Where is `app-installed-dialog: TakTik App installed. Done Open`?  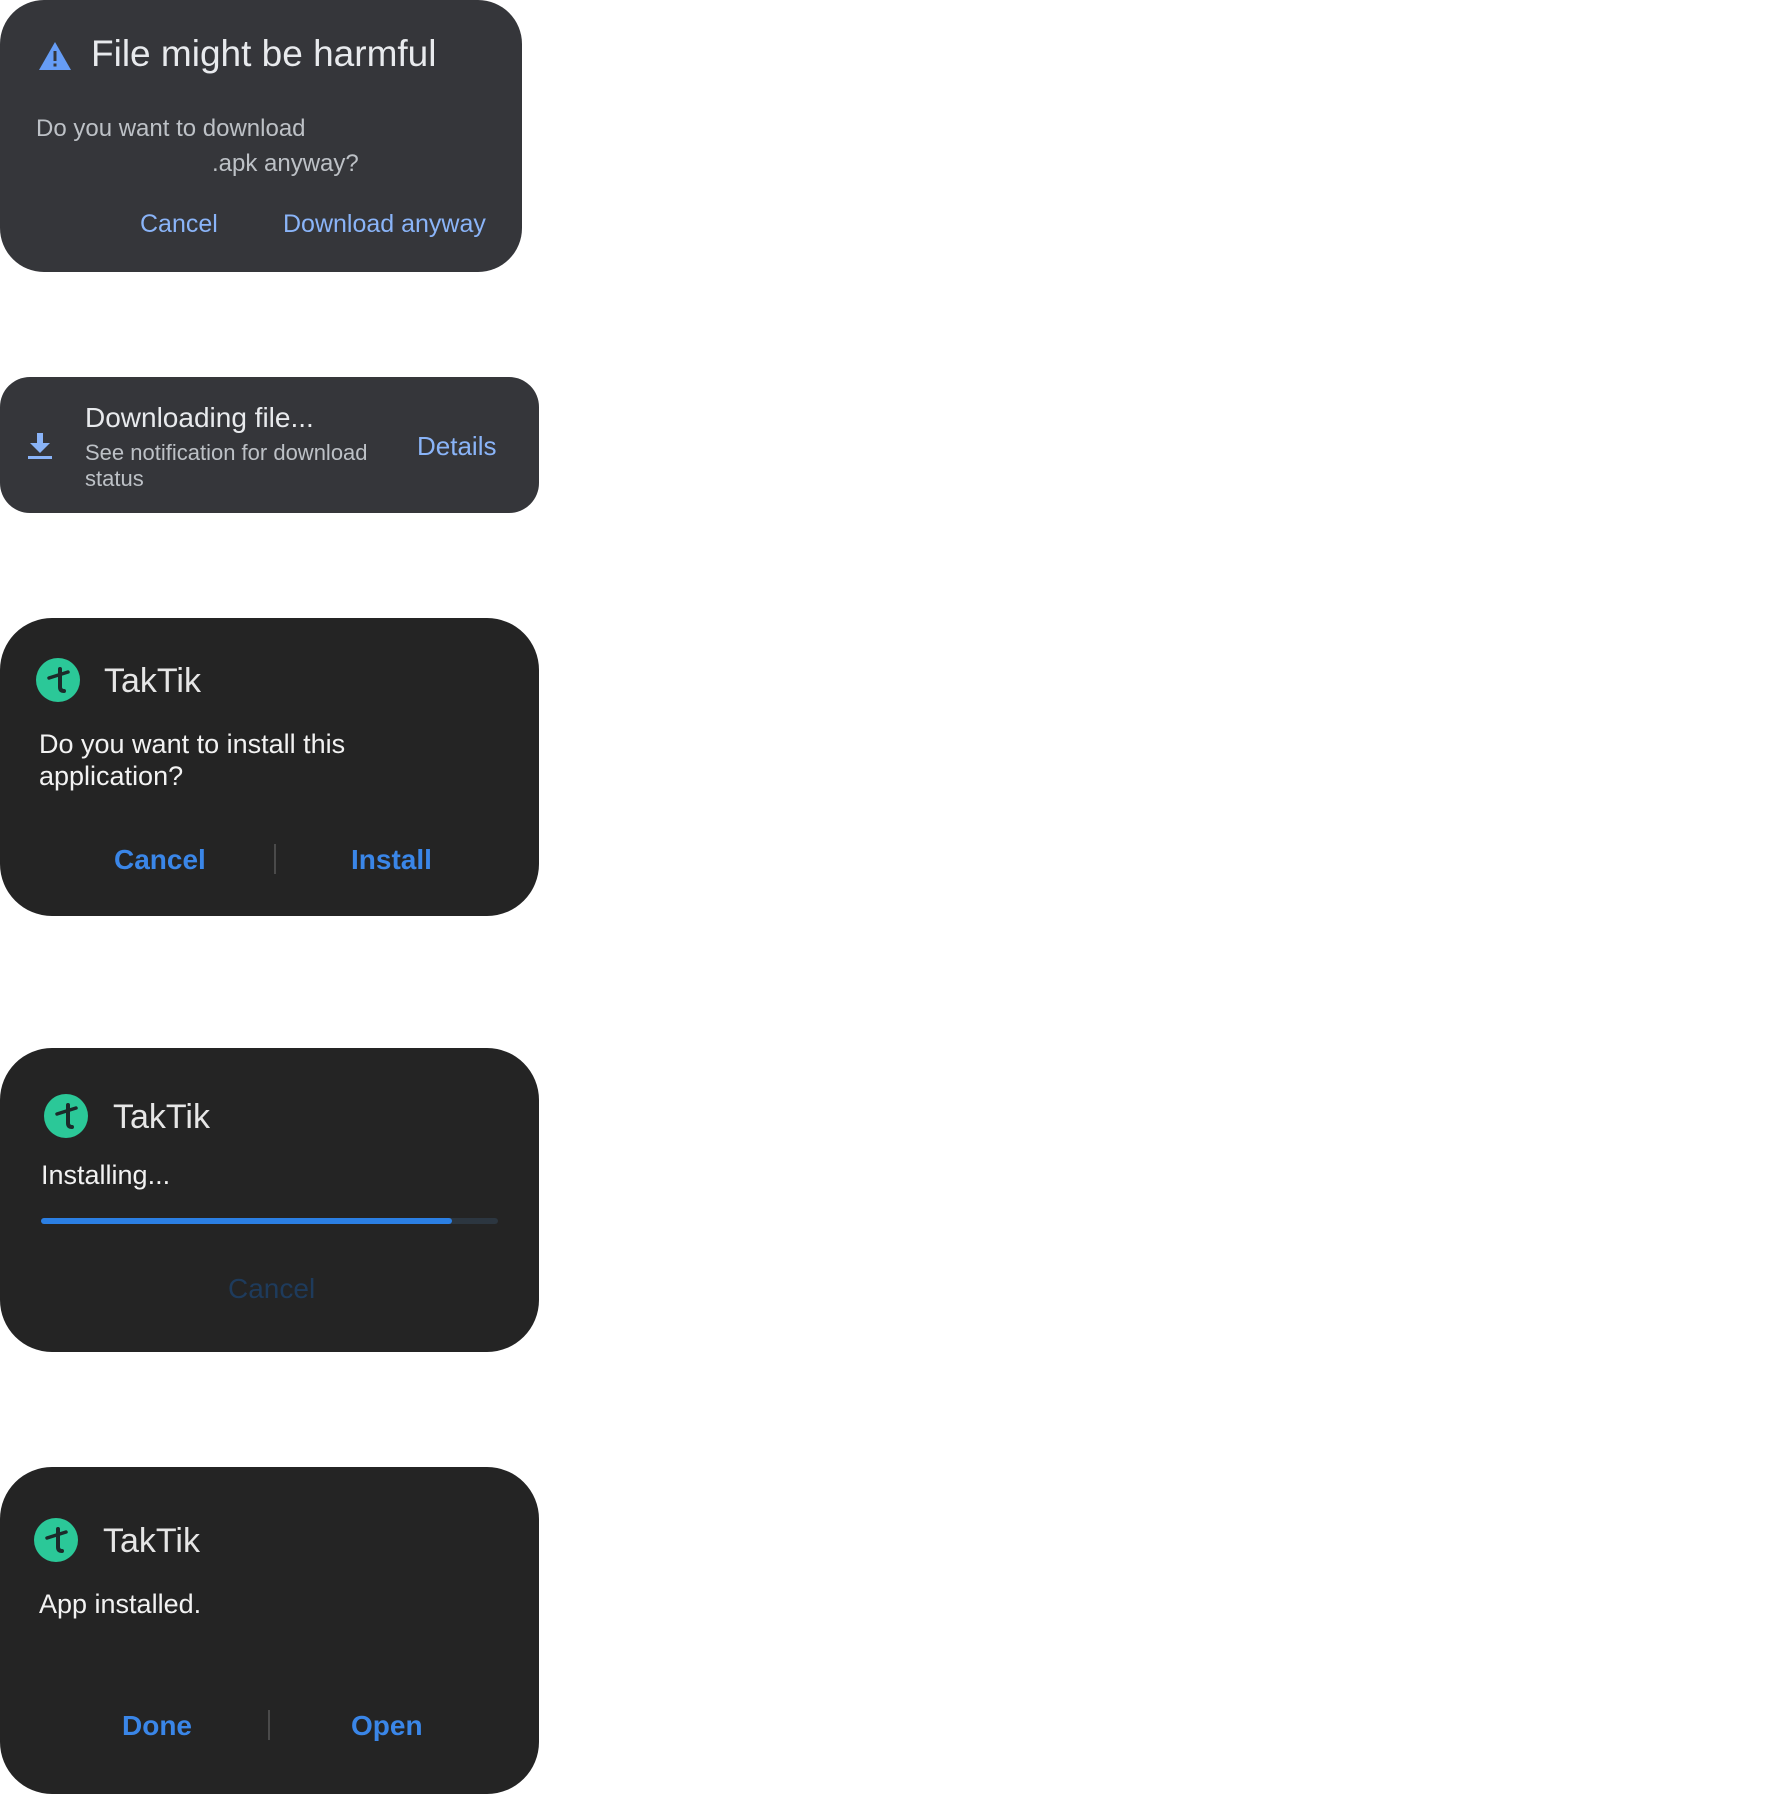 app-installed-dialog: TakTik App installed. Done Open is located at coordinates (269, 1630).